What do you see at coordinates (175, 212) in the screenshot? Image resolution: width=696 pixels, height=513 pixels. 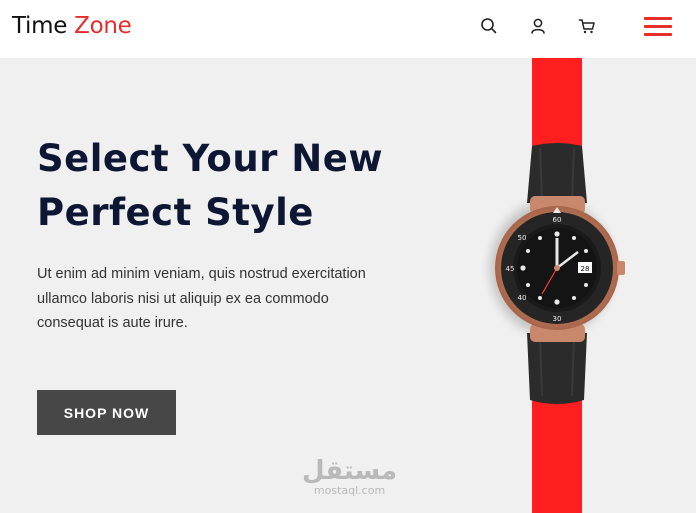 I see `hero-title-line-2: Perfect Style` at bounding box center [175, 212].